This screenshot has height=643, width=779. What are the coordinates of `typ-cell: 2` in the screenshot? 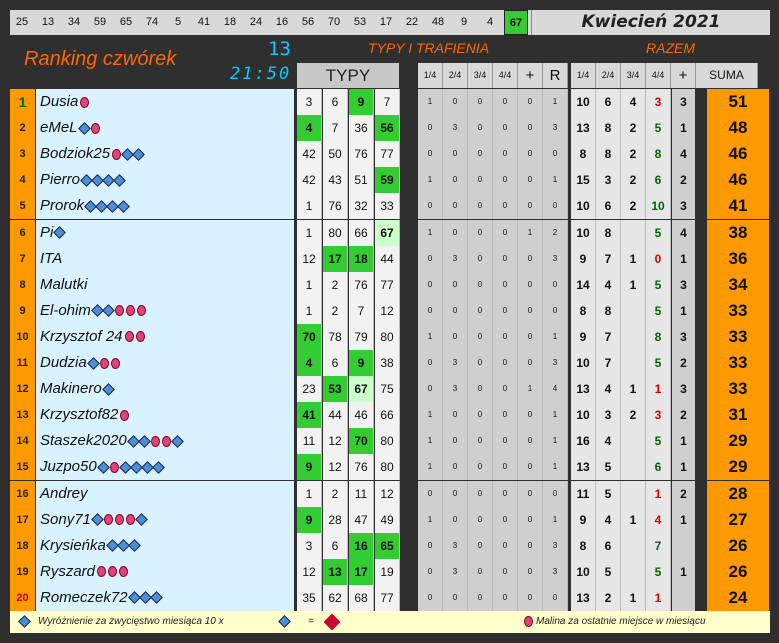 It's located at (335, 493).